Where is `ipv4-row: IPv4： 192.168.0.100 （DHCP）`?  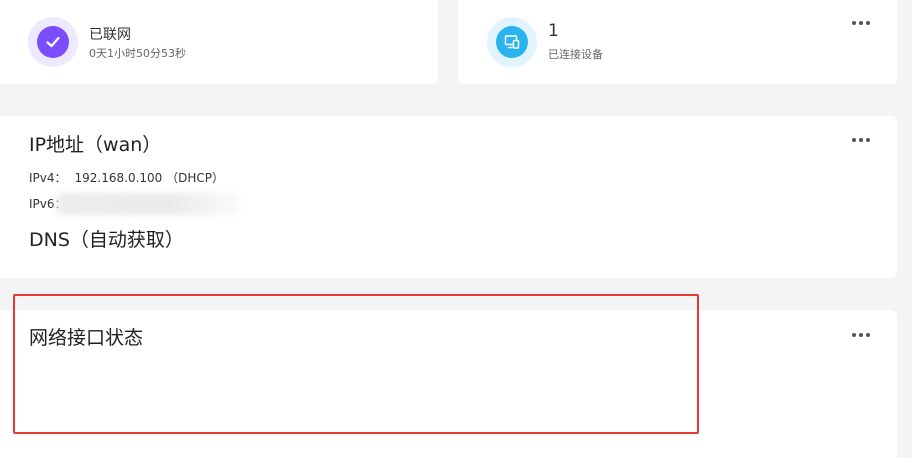 ipv4-row: IPv4： 192.168.0.100 （DHCP） is located at coordinates (126, 177).